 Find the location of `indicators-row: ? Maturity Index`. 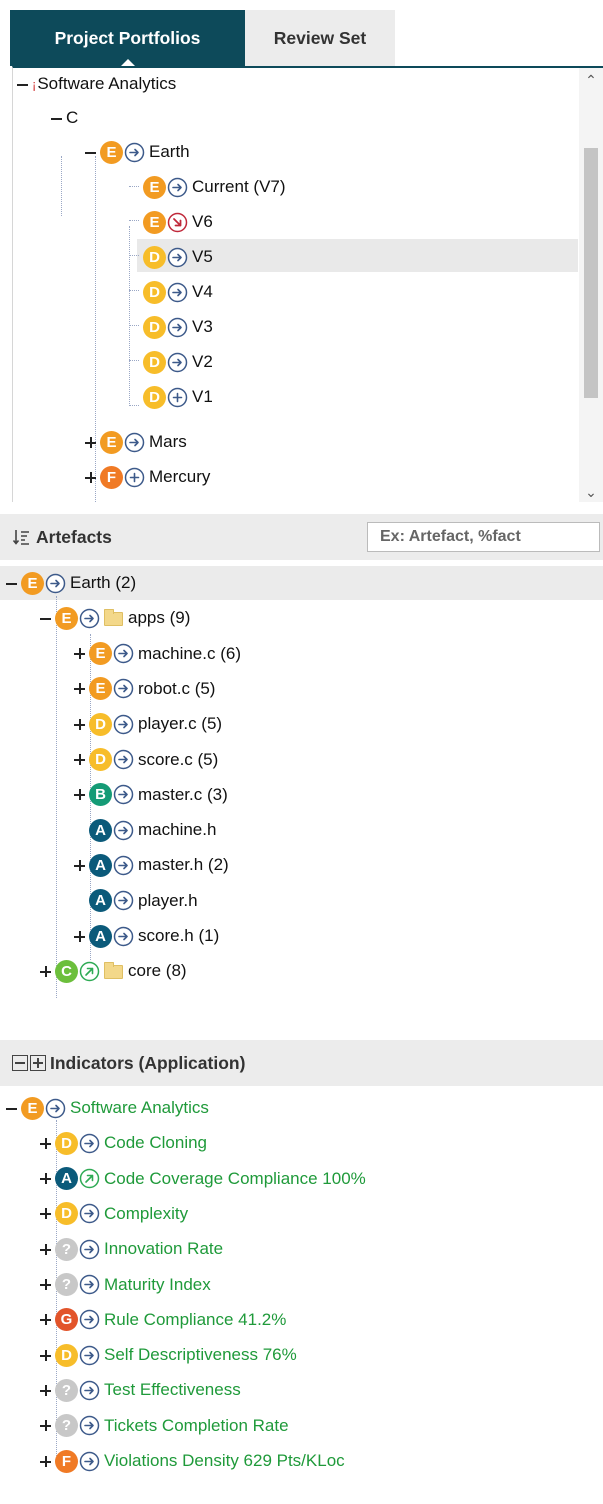

indicators-row: ? Maturity Index is located at coordinates (125, 1285).